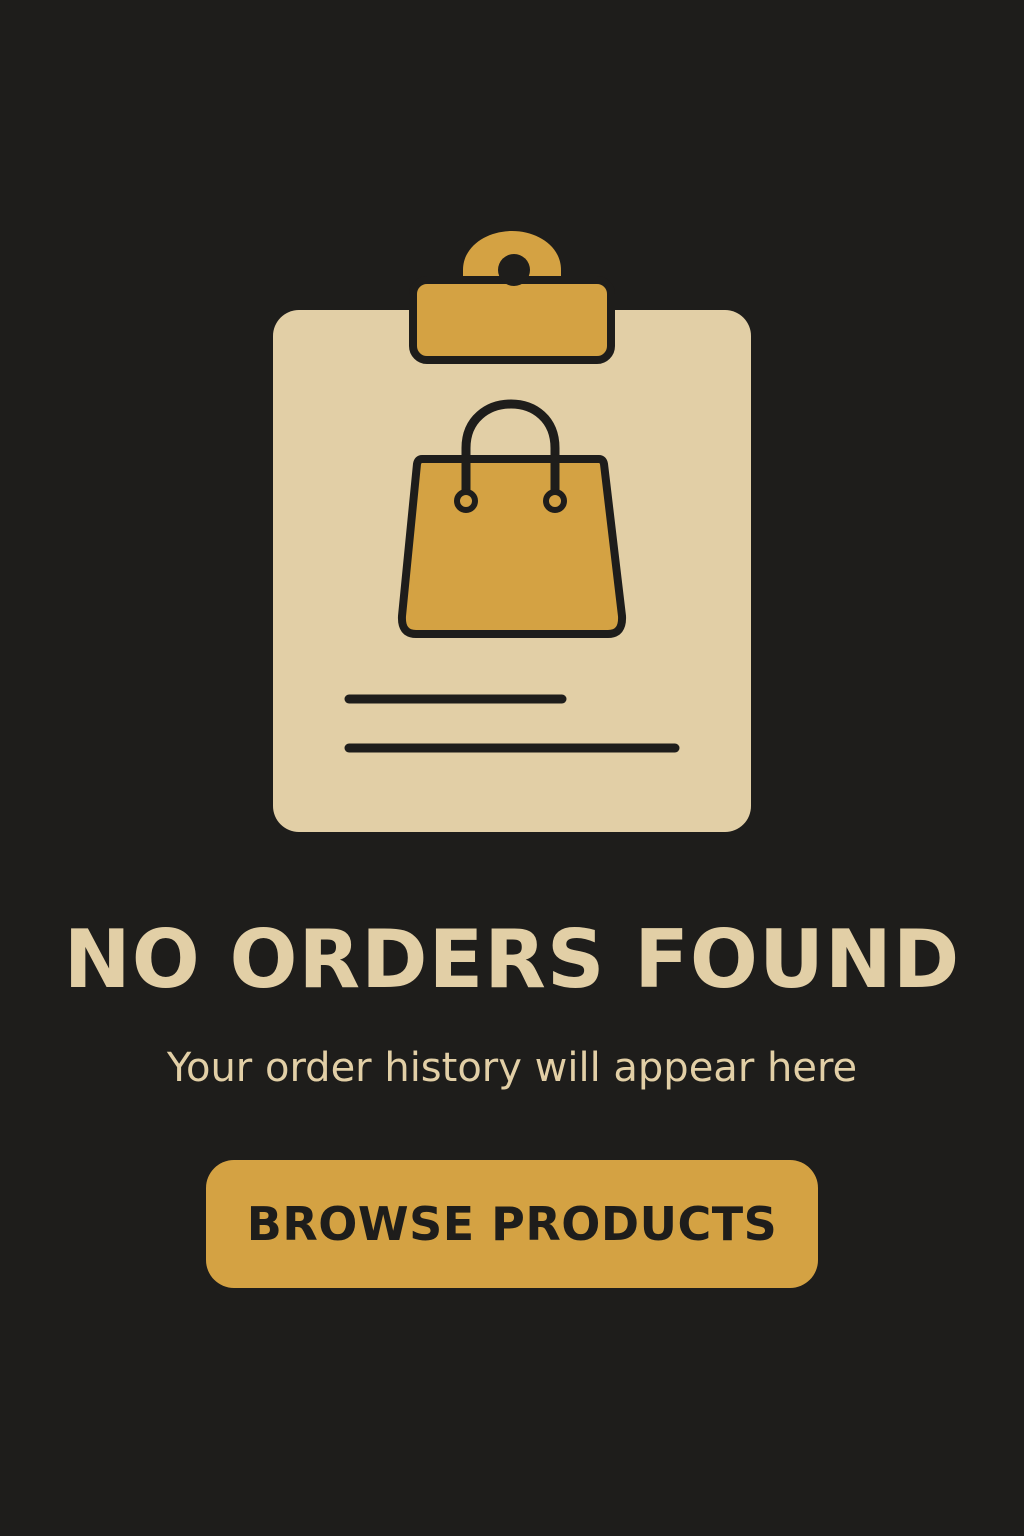 The image size is (1024, 1536). Describe the element at coordinates (514, 270) in the screenshot. I see `clipboard-clip-hole` at that location.